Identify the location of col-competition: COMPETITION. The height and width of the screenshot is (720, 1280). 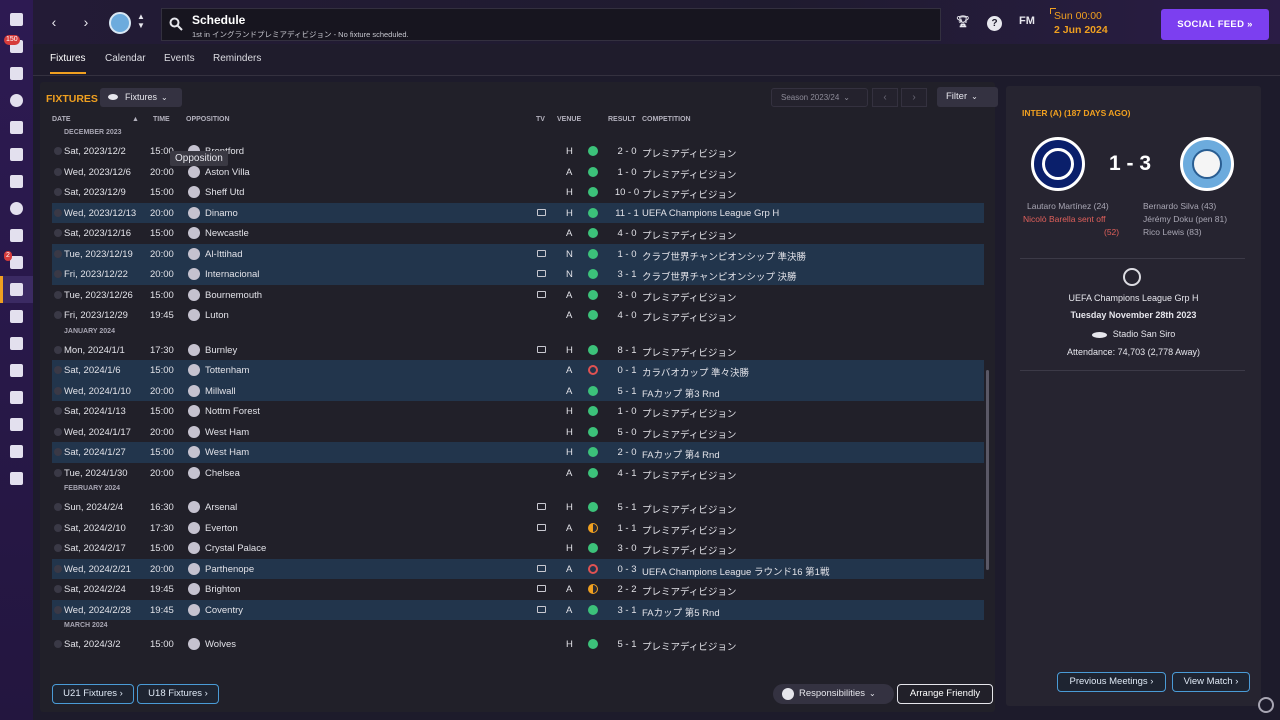
(666, 119).